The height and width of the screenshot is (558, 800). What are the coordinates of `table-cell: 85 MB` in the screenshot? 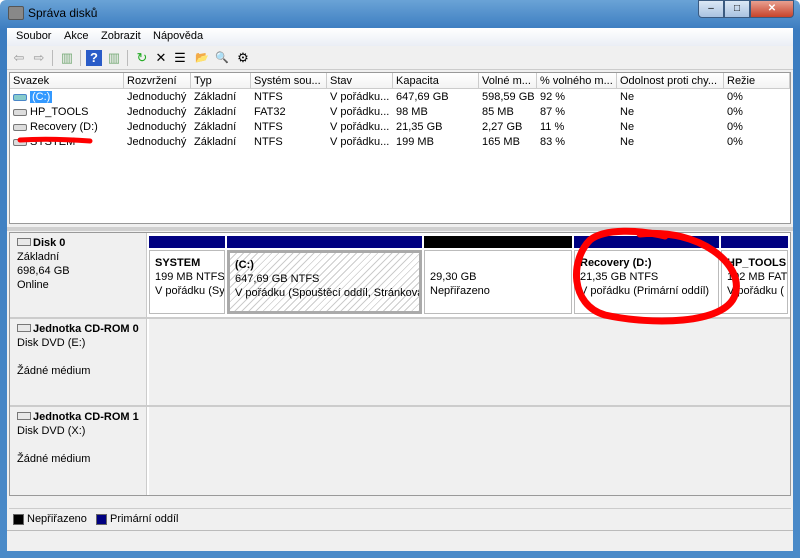 It's located at (498, 112).